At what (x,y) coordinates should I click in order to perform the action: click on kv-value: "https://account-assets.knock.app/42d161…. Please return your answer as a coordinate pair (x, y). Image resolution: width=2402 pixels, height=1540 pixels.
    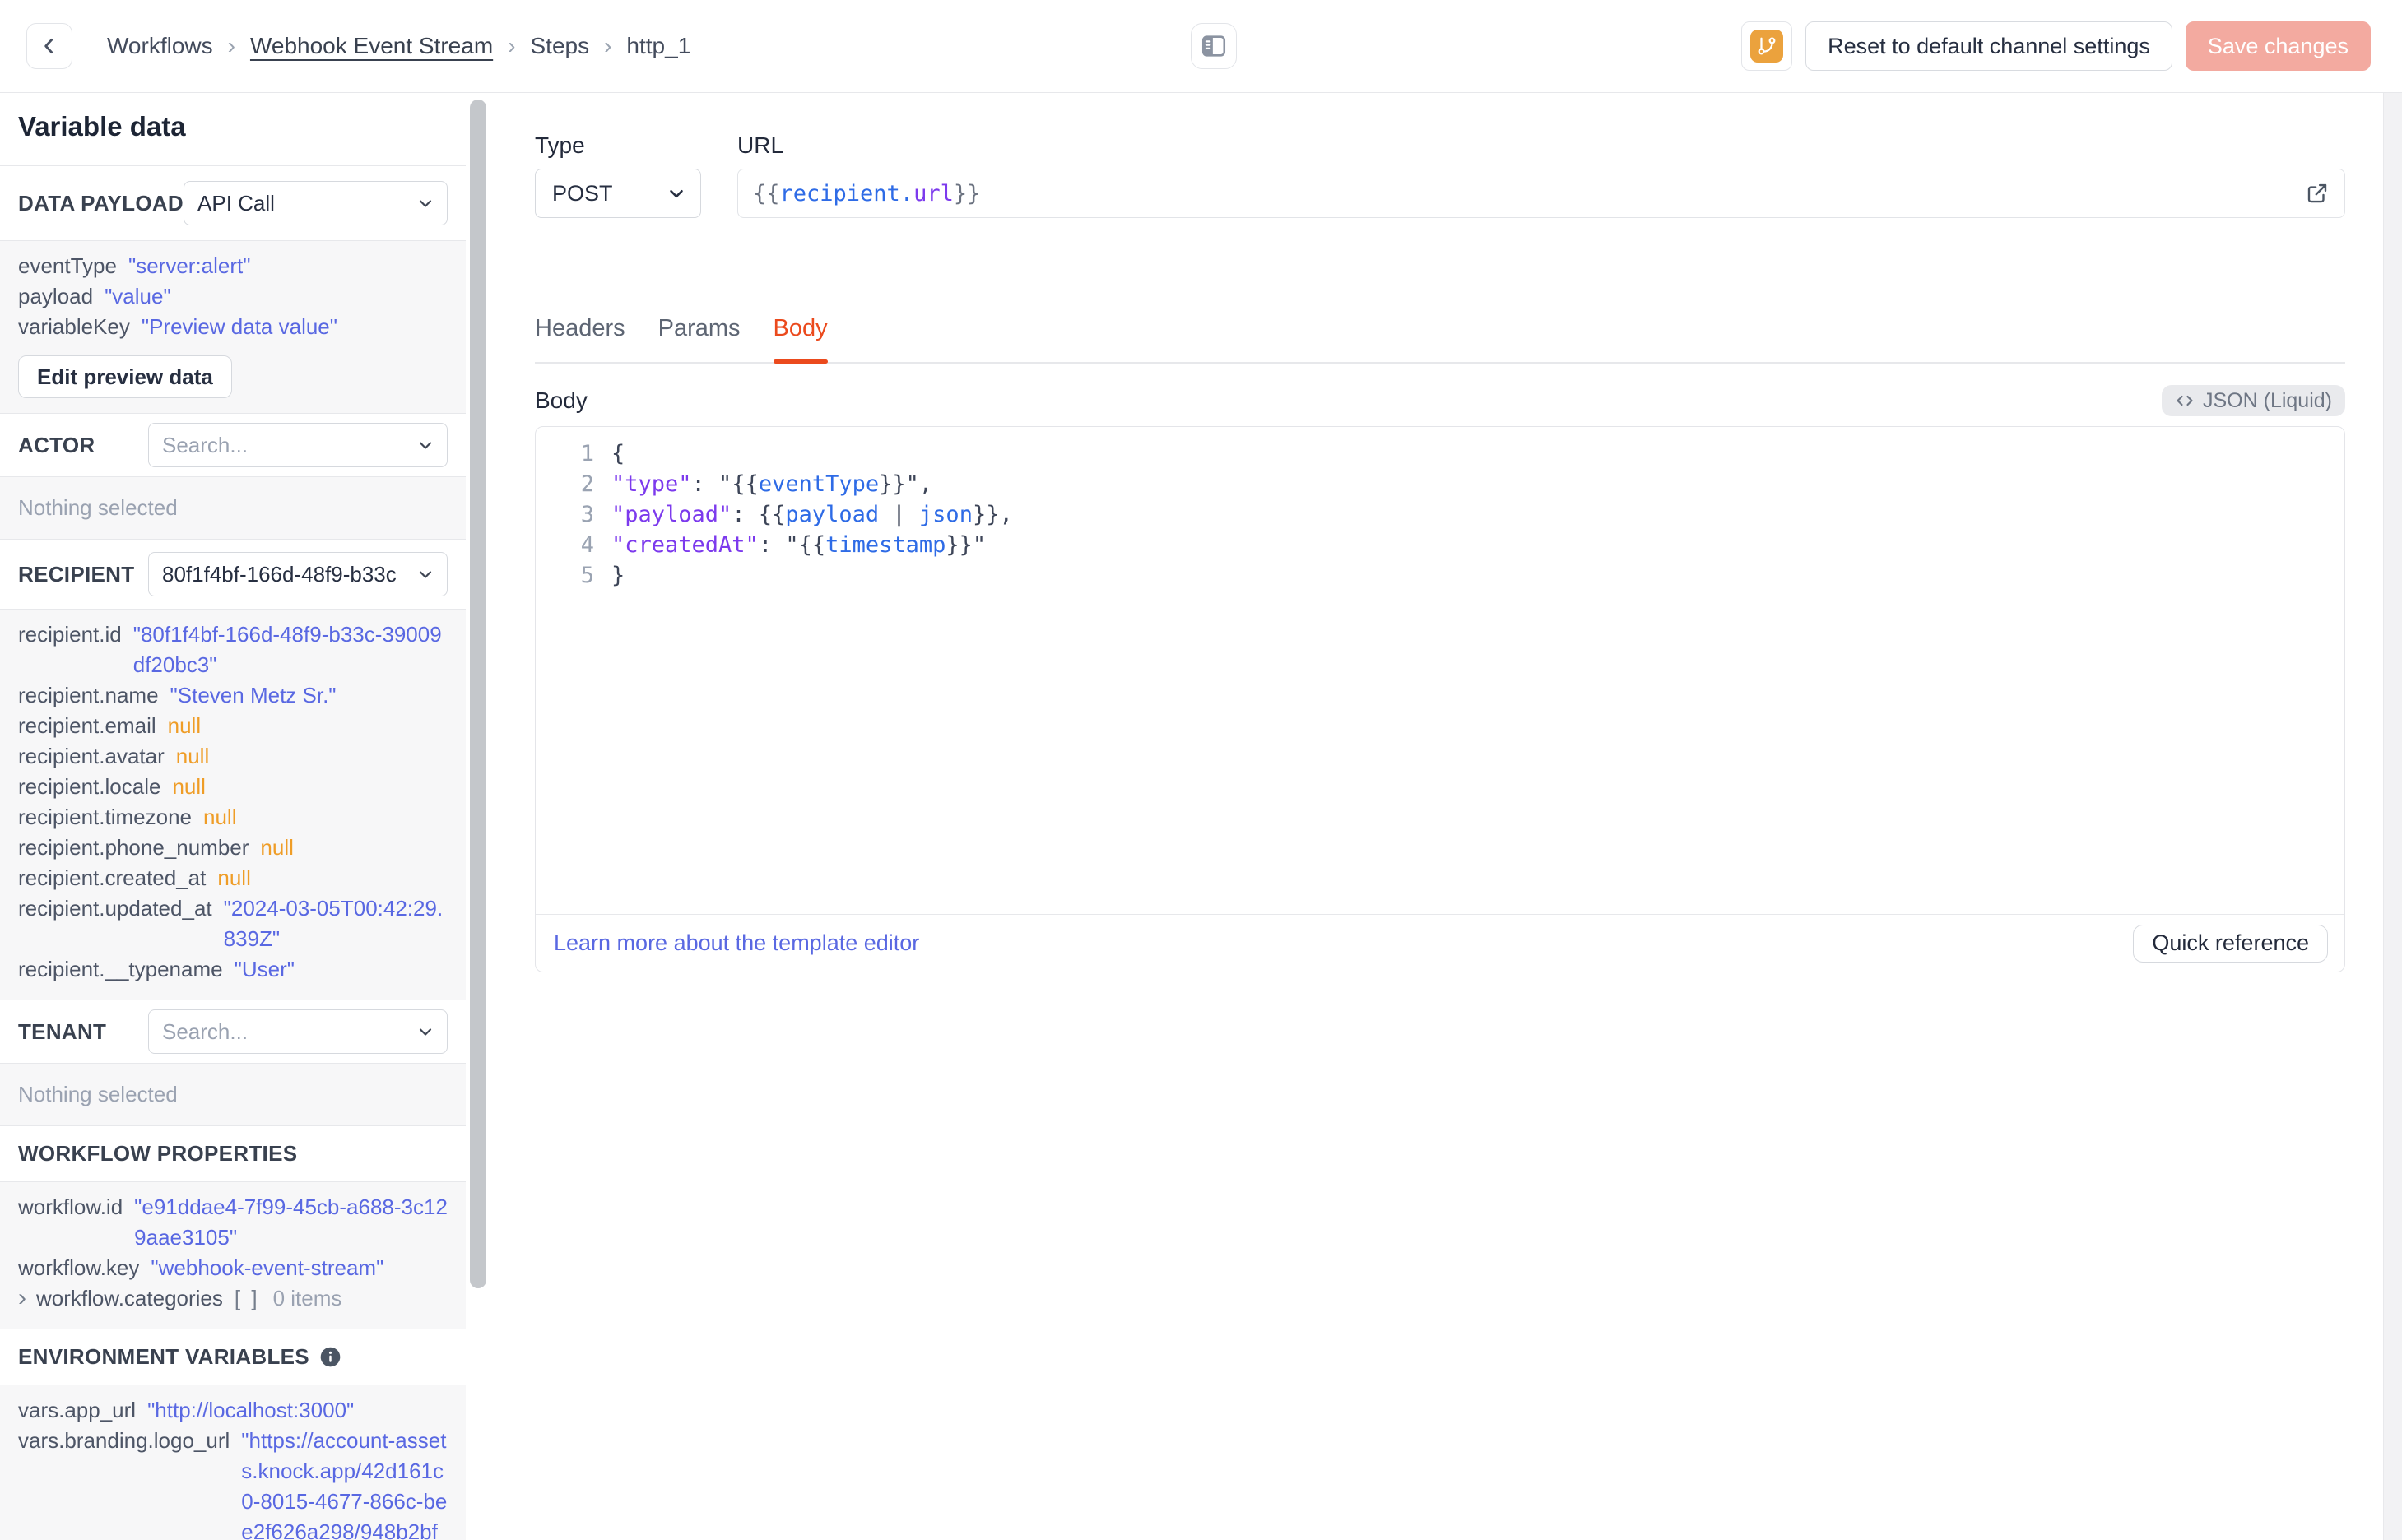
    Looking at the image, I should click on (344, 1484).